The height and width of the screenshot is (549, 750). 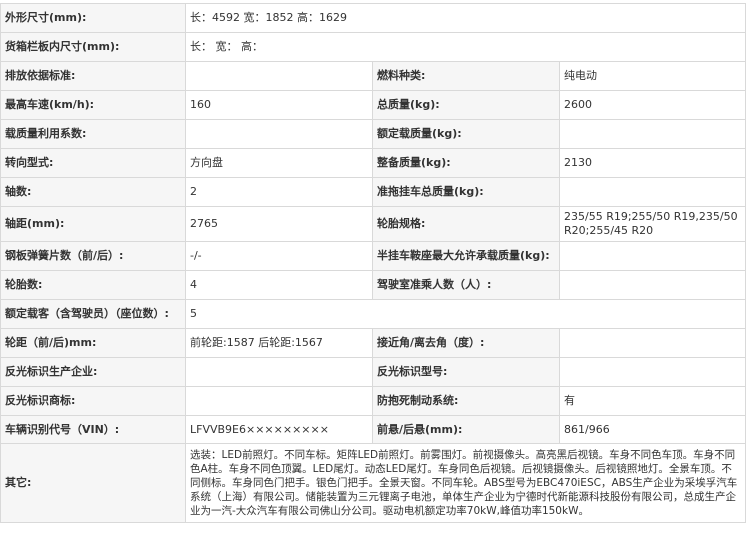 What do you see at coordinates (466, 343) in the screenshot?
I see `label-approach-departure-angle: 接近角/离去角（度）:` at bounding box center [466, 343].